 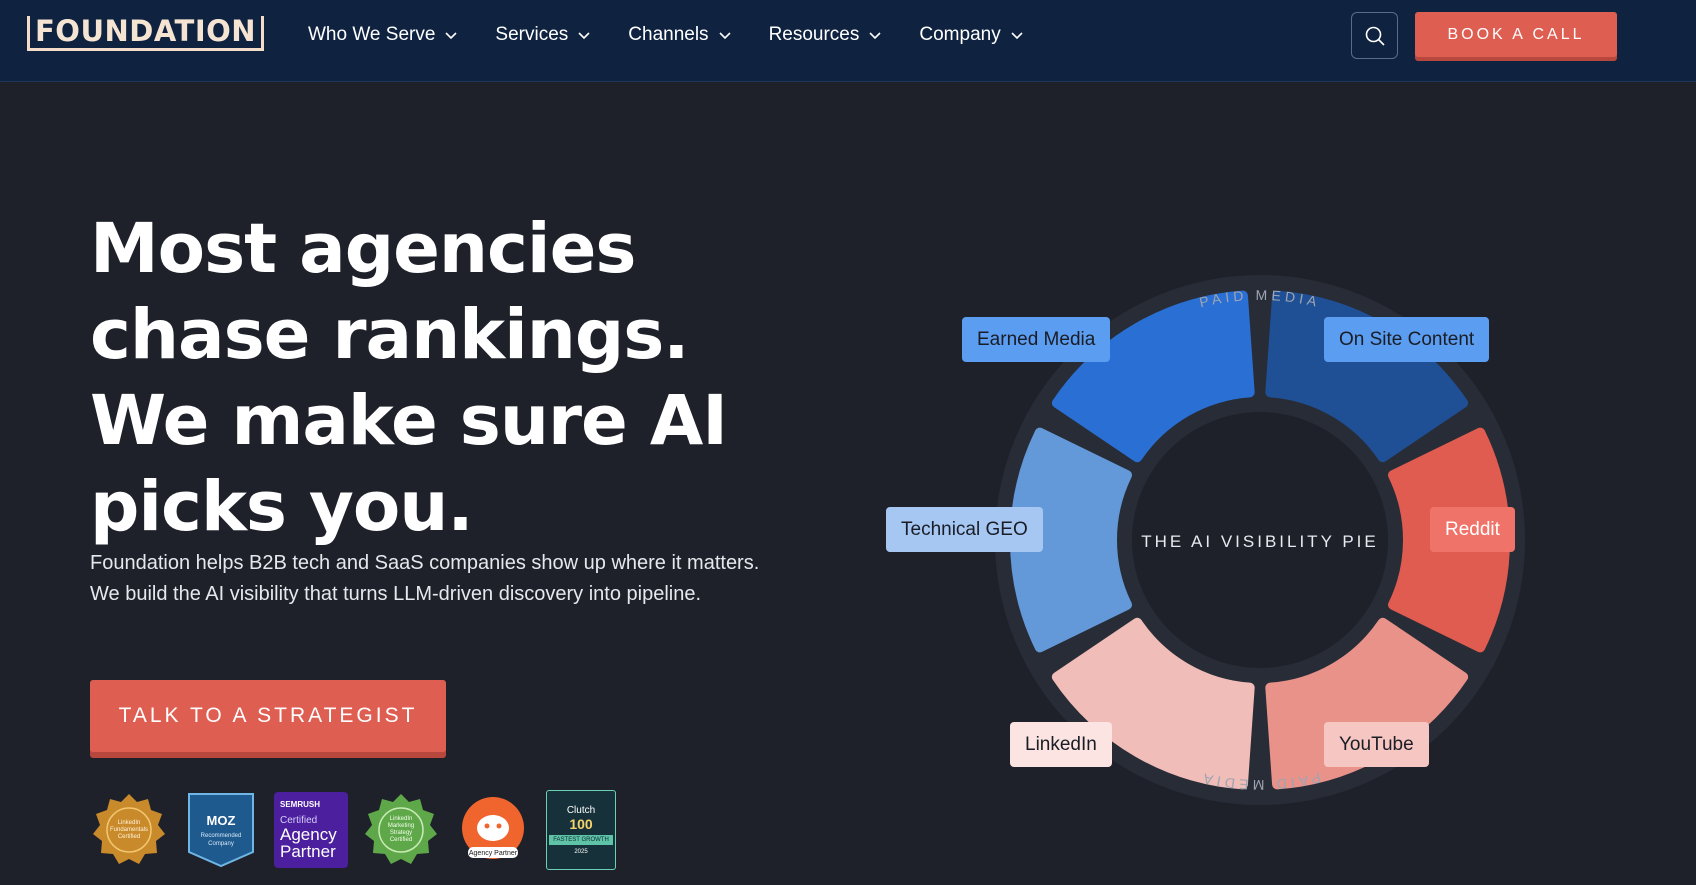 I want to click on clutch-rank: 100, so click(x=581, y=824).